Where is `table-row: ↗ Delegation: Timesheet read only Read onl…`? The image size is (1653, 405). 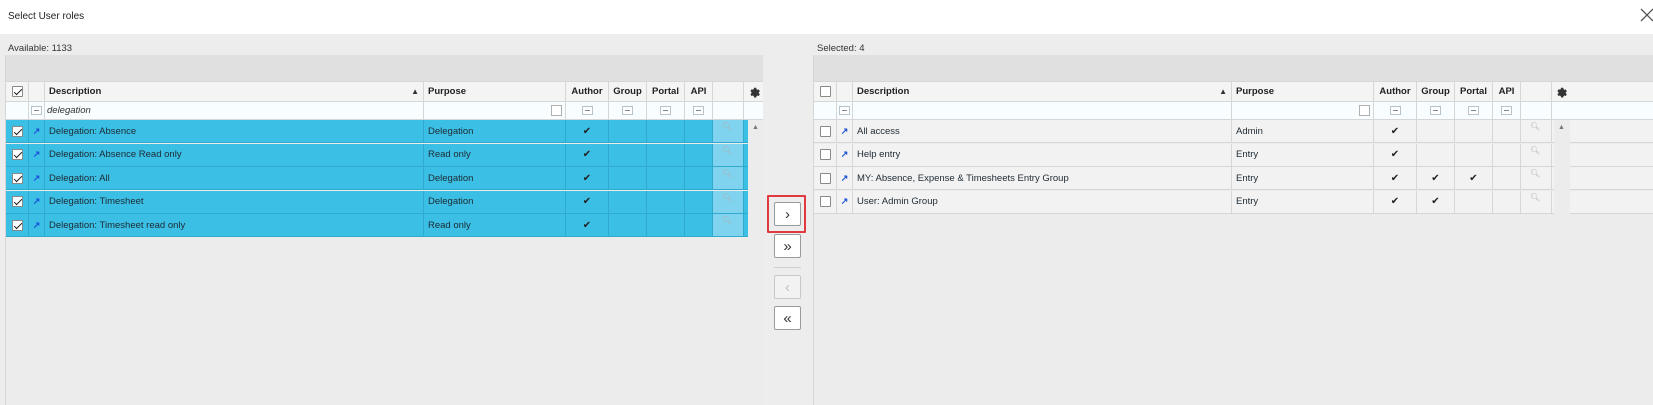
table-row: ↗ Delegation: Timesheet read only Read onl… is located at coordinates (384, 225).